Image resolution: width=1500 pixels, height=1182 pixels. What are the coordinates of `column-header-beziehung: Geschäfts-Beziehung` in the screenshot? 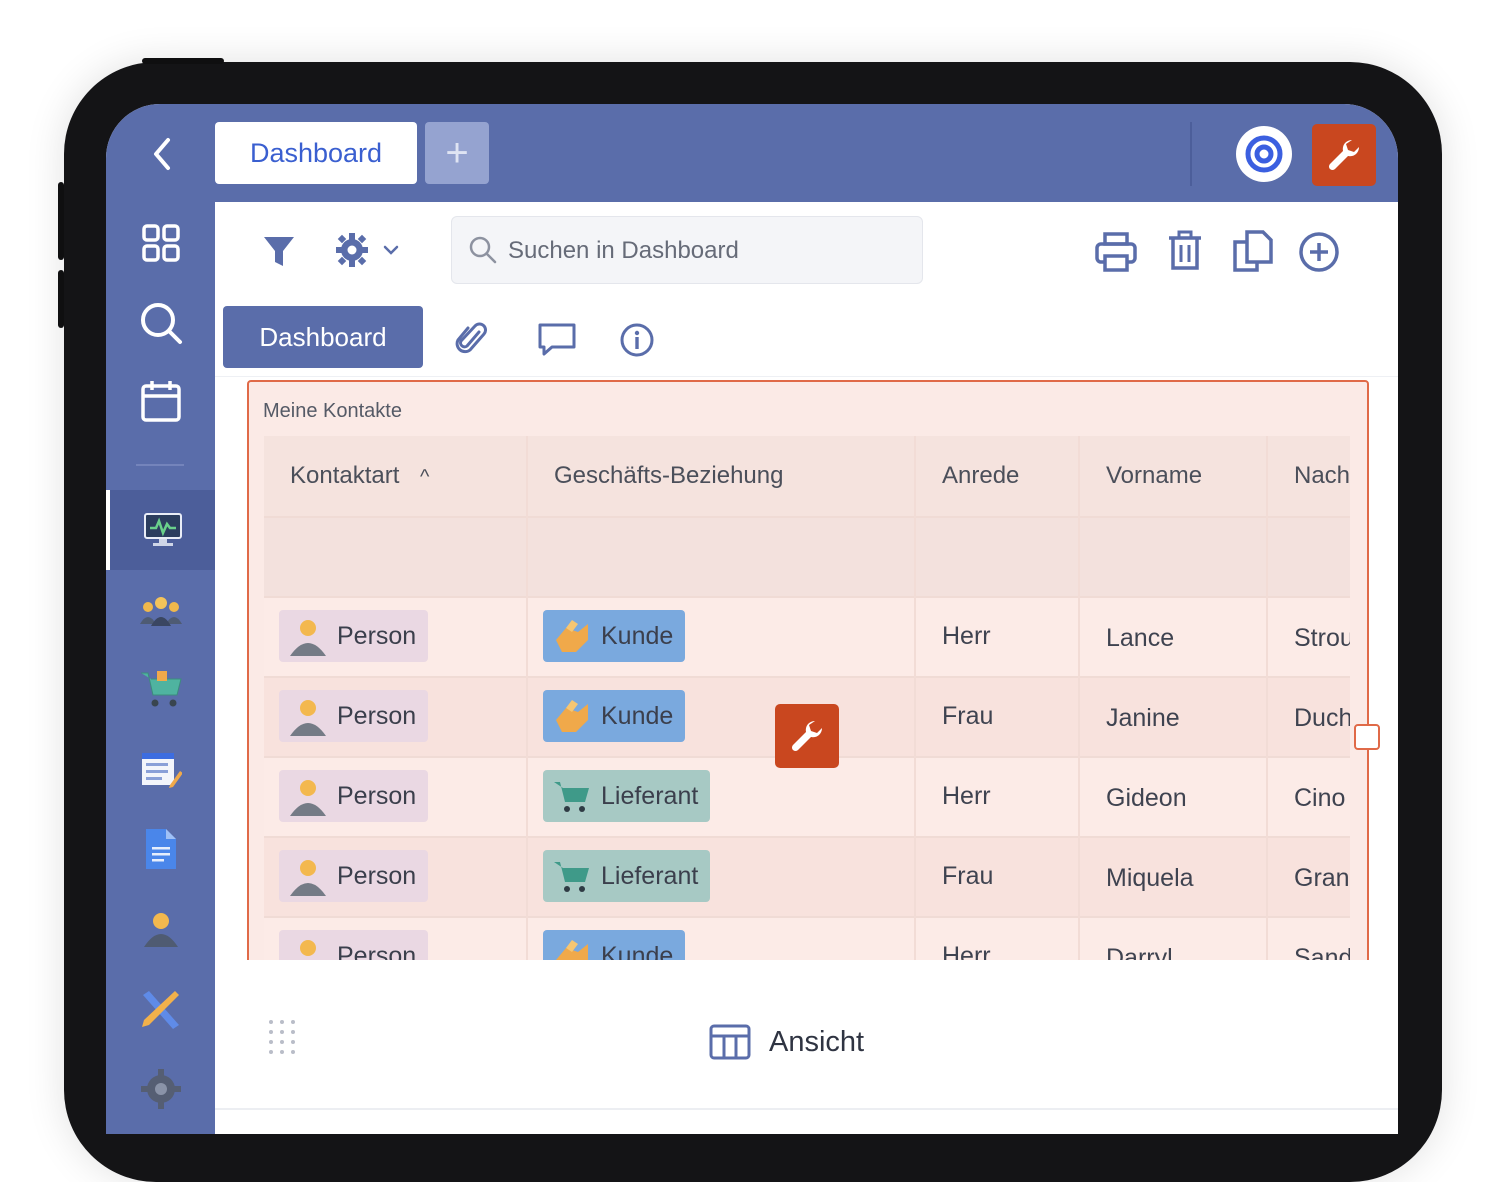 It's located at (722, 476).